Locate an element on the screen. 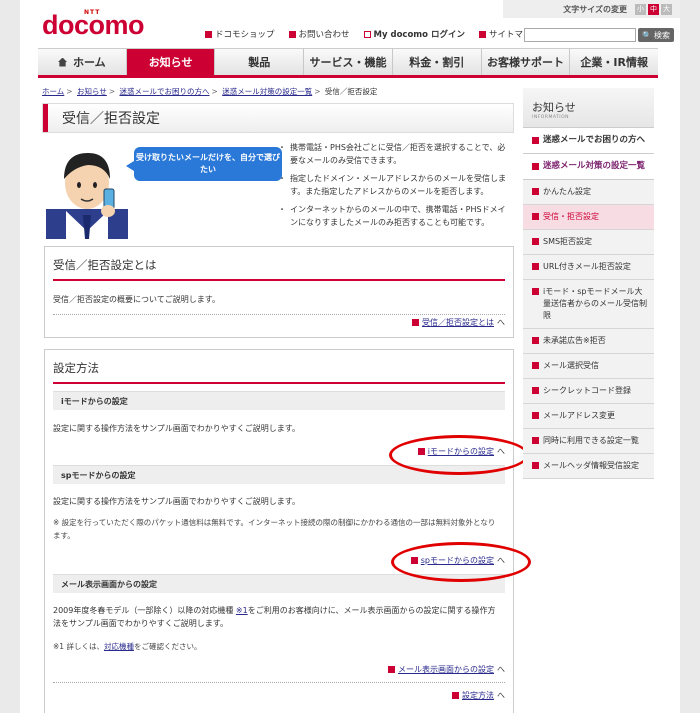 Image resolution: width=700 pixels, height=713 pixels. sidebar-section-spam: 迷惑メールでお困りの方へ is located at coordinates (588, 141).